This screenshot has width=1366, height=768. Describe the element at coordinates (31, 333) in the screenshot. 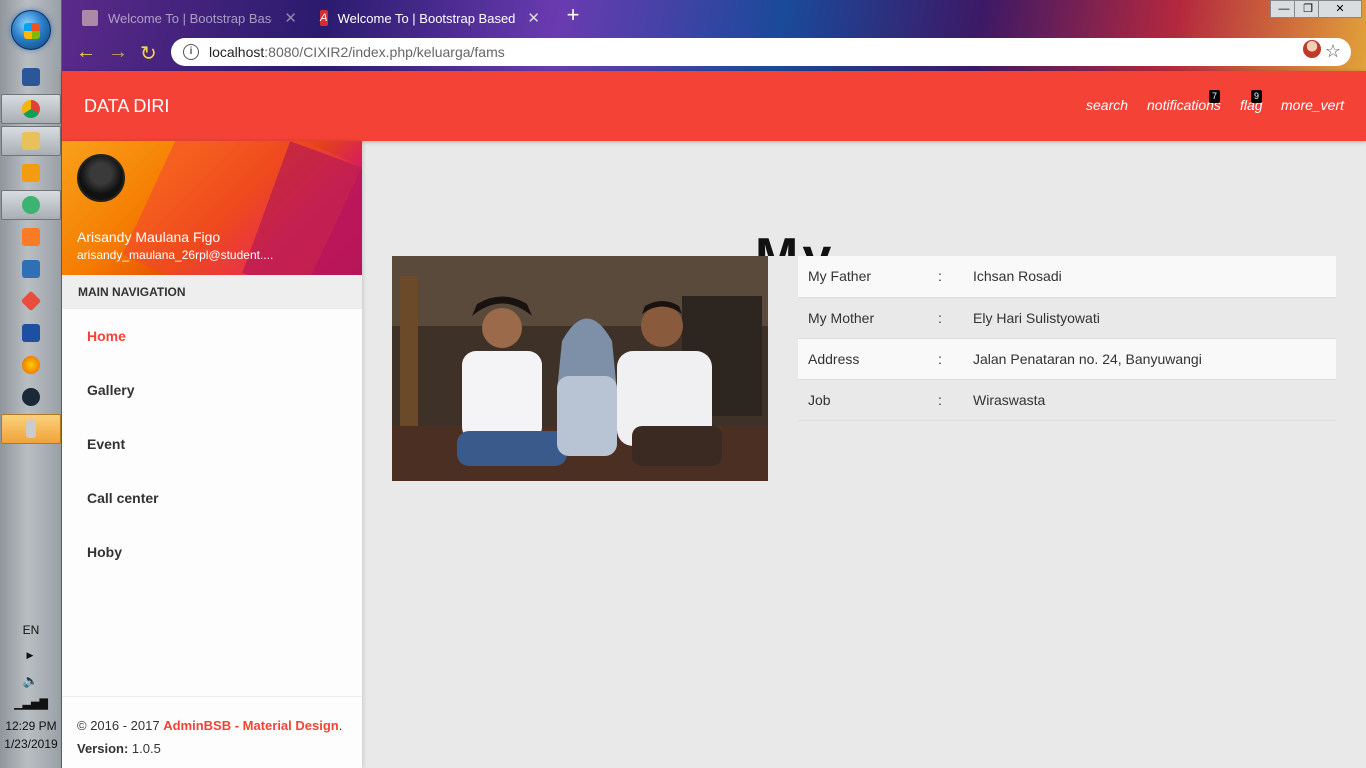

I see `filezilla-taskbar-icon` at that location.